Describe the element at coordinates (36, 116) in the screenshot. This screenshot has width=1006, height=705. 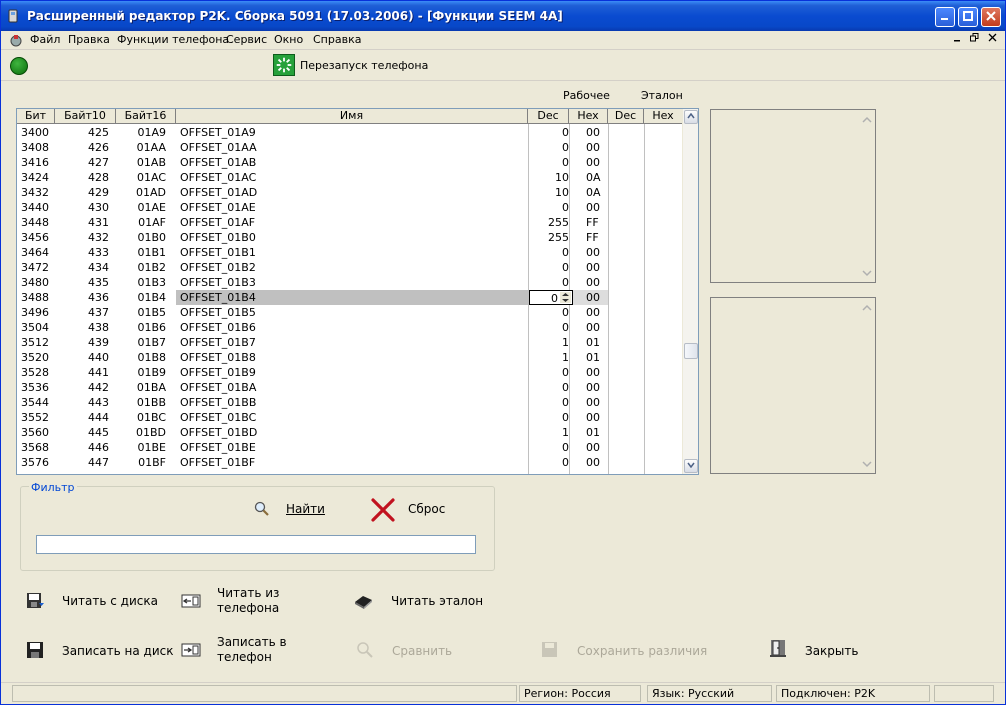
I see `col-bit: Бит` at that location.